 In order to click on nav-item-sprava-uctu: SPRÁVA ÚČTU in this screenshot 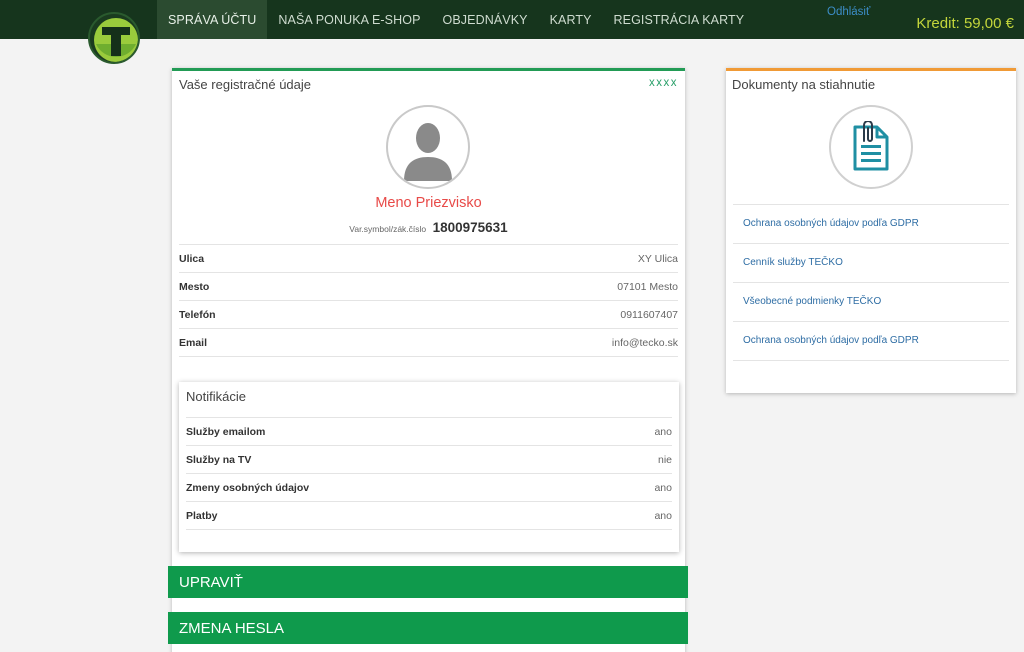, I will do `click(212, 19)`.